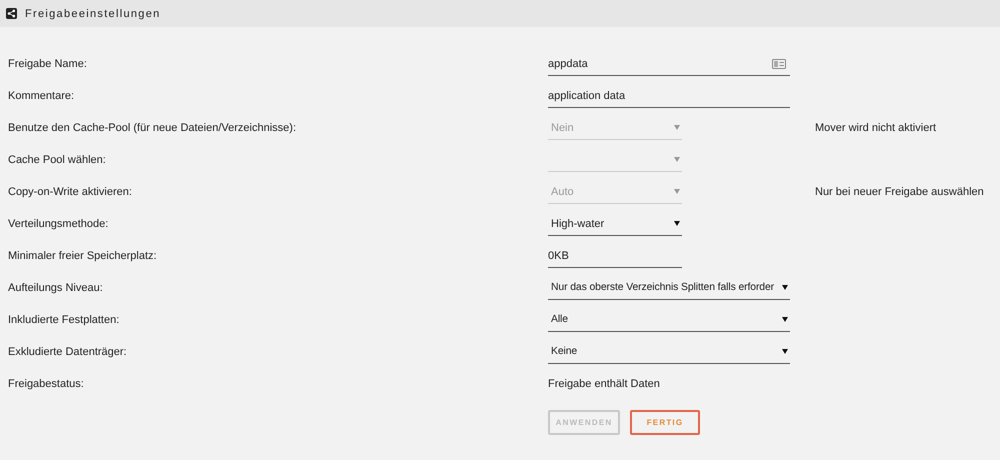 The width and height of the screenshot is (1000, 460). What do you see at coordinates (876, 128) in the screenshot?
I see `hint-text: Mover wird nicht aktiviert` at bounding box center [876, 128].